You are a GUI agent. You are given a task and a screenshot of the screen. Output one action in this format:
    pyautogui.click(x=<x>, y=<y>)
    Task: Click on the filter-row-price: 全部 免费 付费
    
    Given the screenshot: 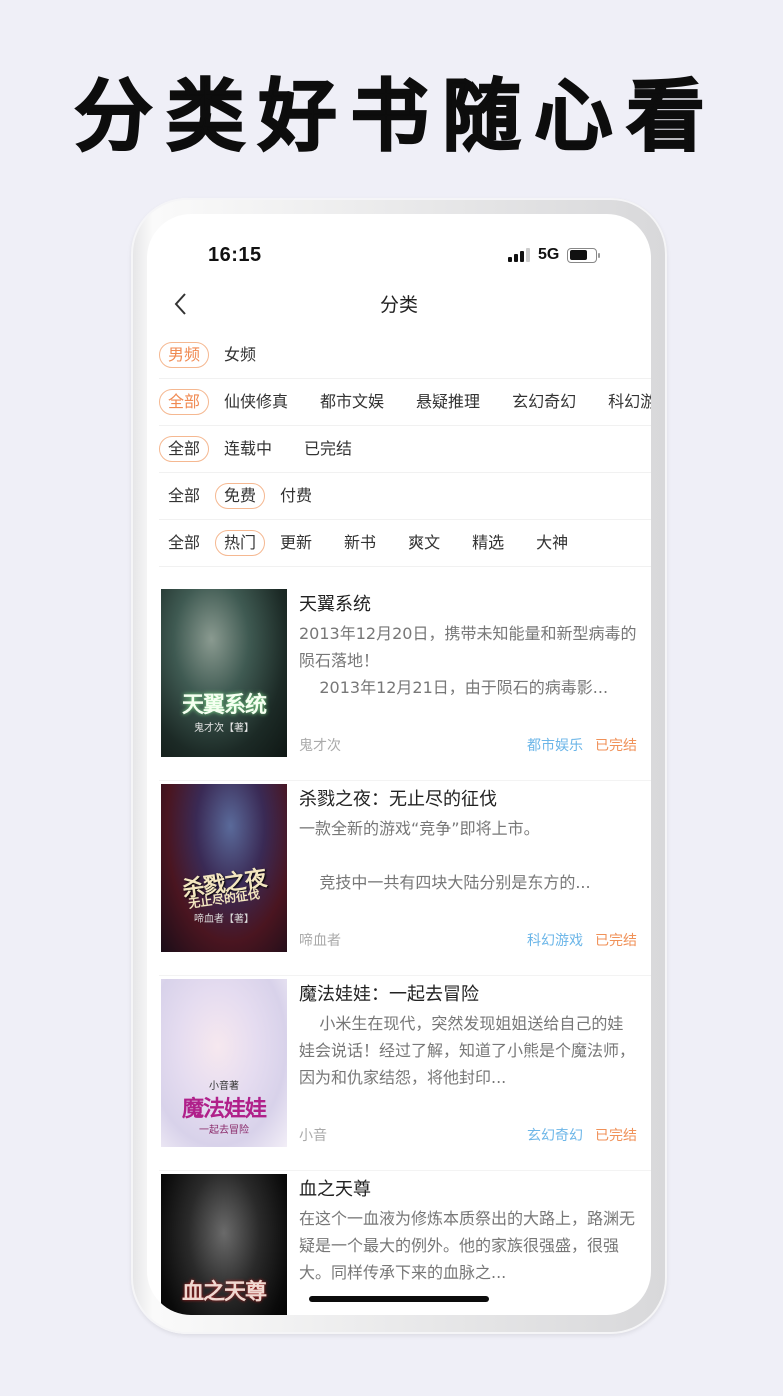 What is the action you would take?
    pyautogui.click(x=405, y=496)
    